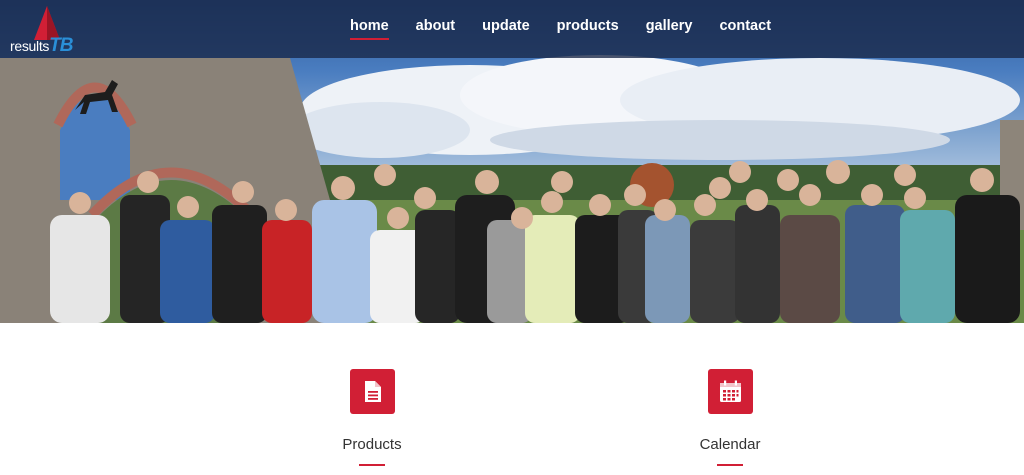 This screenshot has width=1024, height=475. What do you see at coordinates (745, 29) in the screenshot?
I see `nav-contact: contact` at bounding box center [745, 29].